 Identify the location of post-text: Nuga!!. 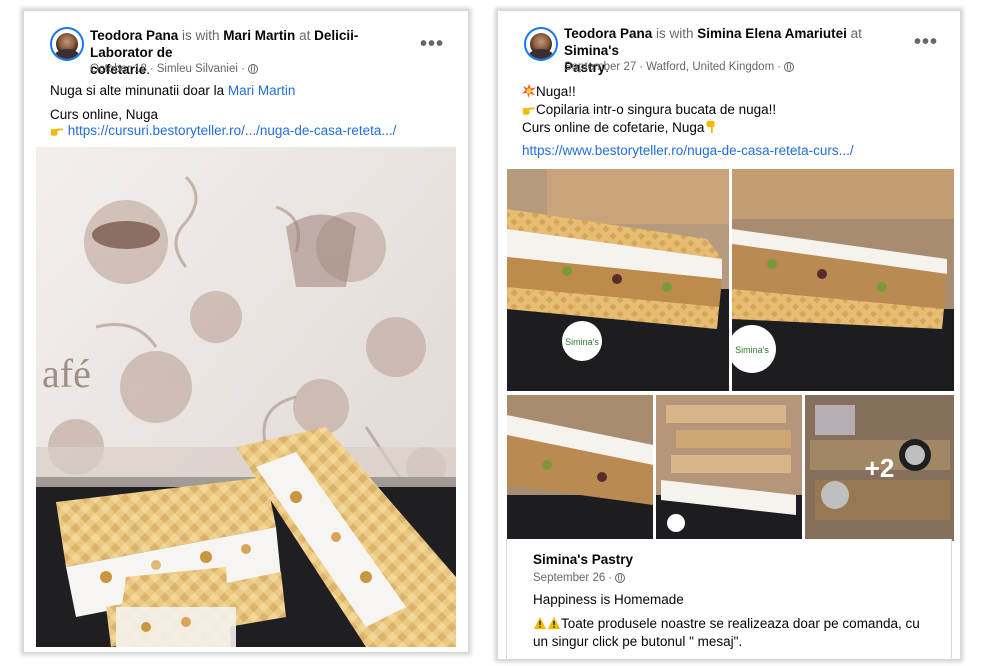
(556, 91).